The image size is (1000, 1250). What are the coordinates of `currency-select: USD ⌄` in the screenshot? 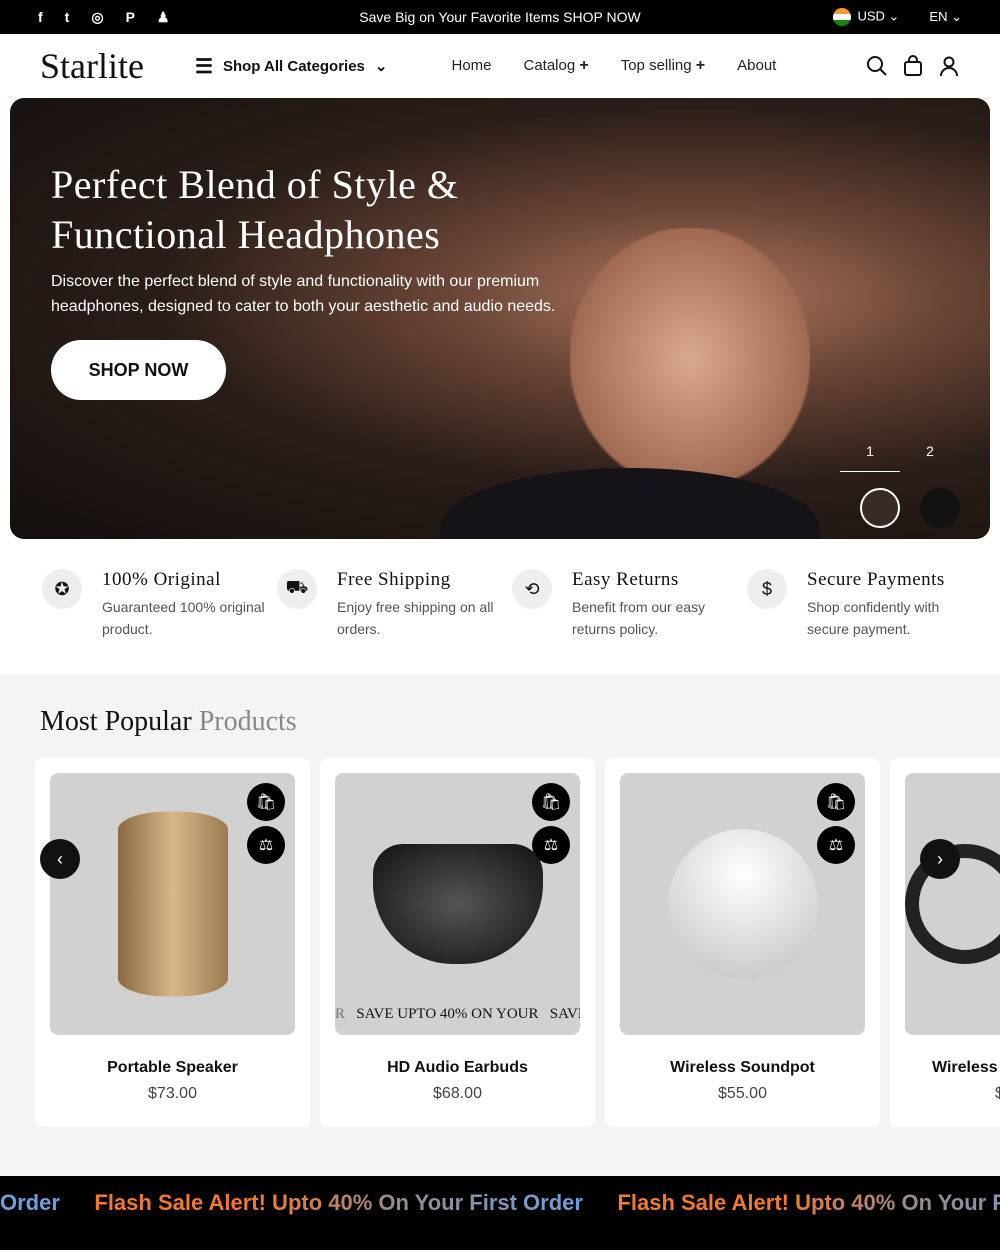 It's located at (866, 17).